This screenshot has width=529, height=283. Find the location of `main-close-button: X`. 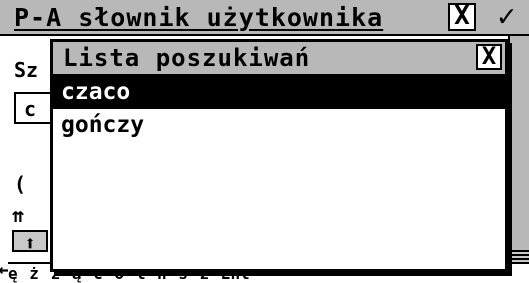

main-close-button: X is located at coordinates (462, 17).